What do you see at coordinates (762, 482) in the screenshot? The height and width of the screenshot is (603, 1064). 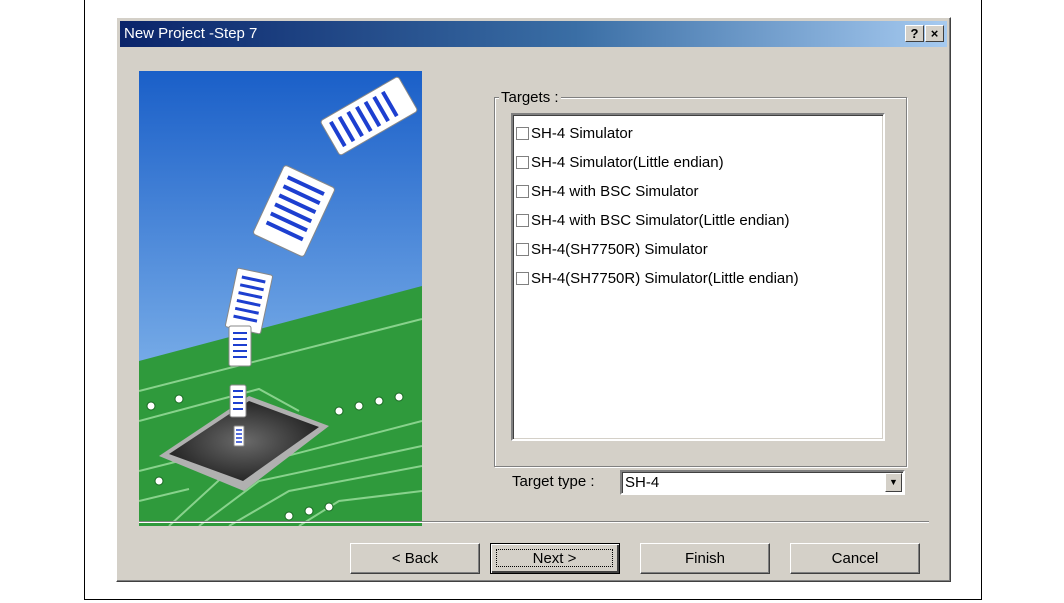 I see `target-type-select: SH-4 ▼` at bounding box center [762, 482].